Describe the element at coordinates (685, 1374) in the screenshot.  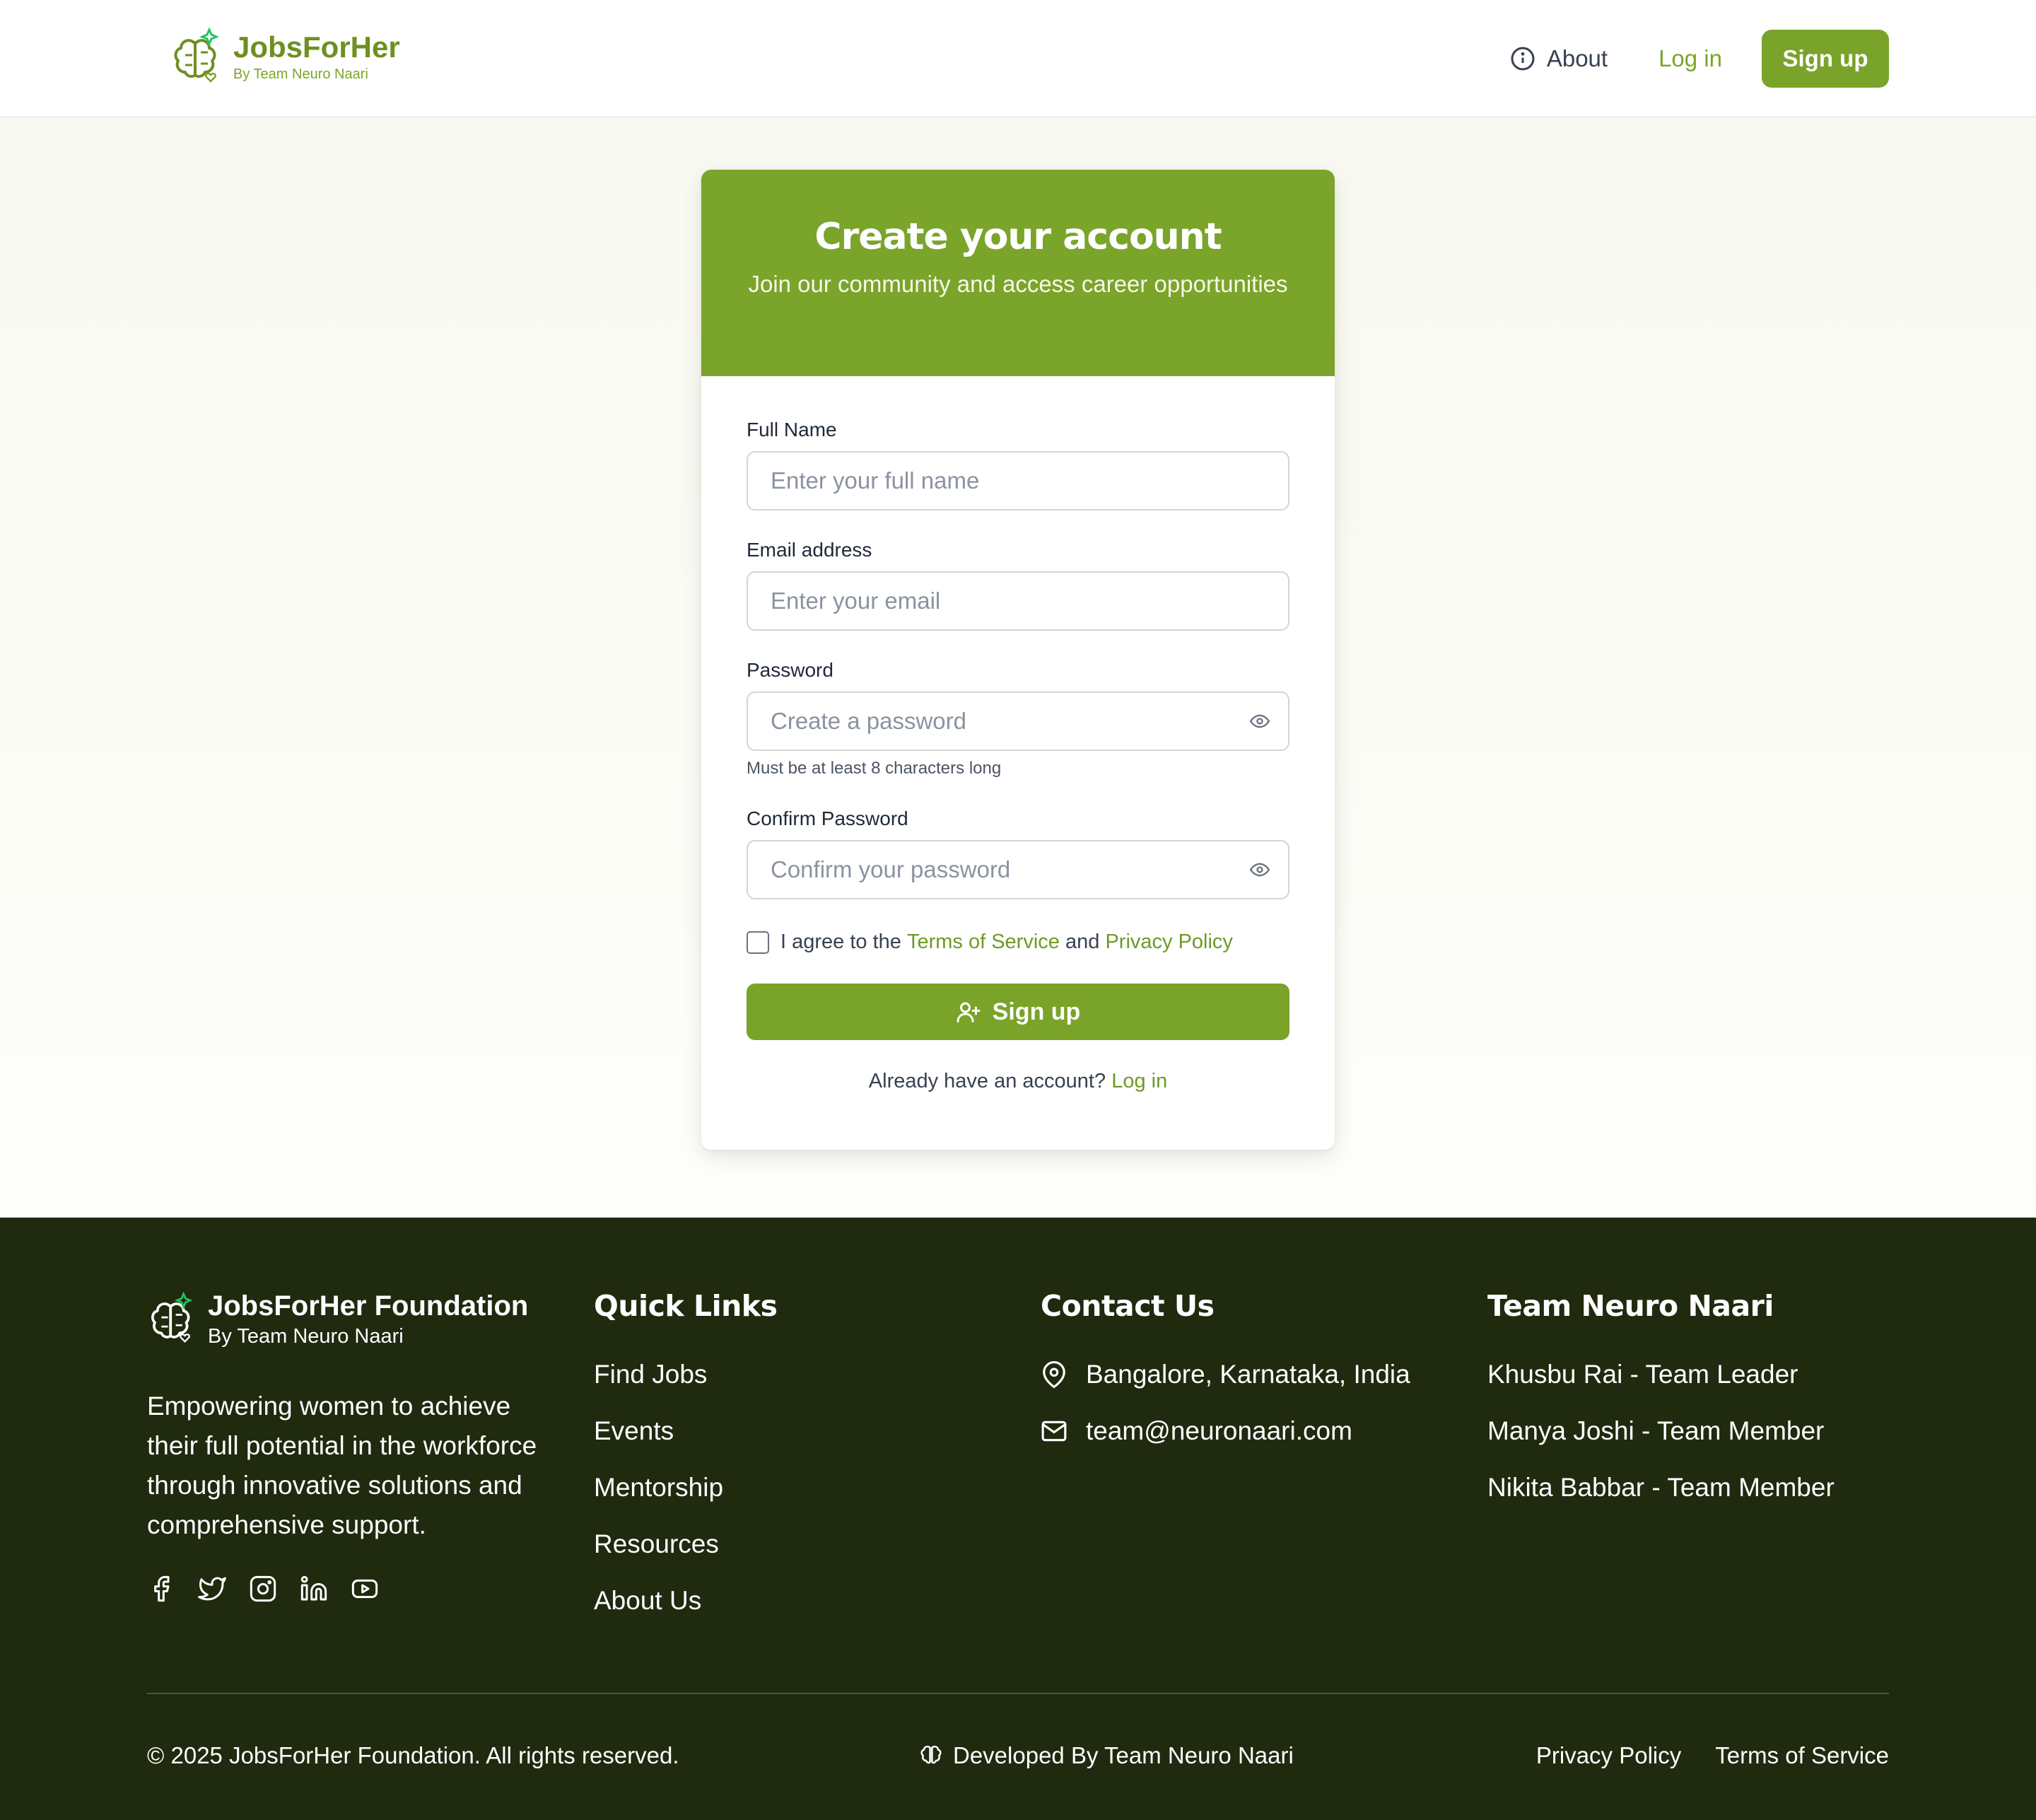
I see `quick-link-find-jobs: Find Jobs` at that location.